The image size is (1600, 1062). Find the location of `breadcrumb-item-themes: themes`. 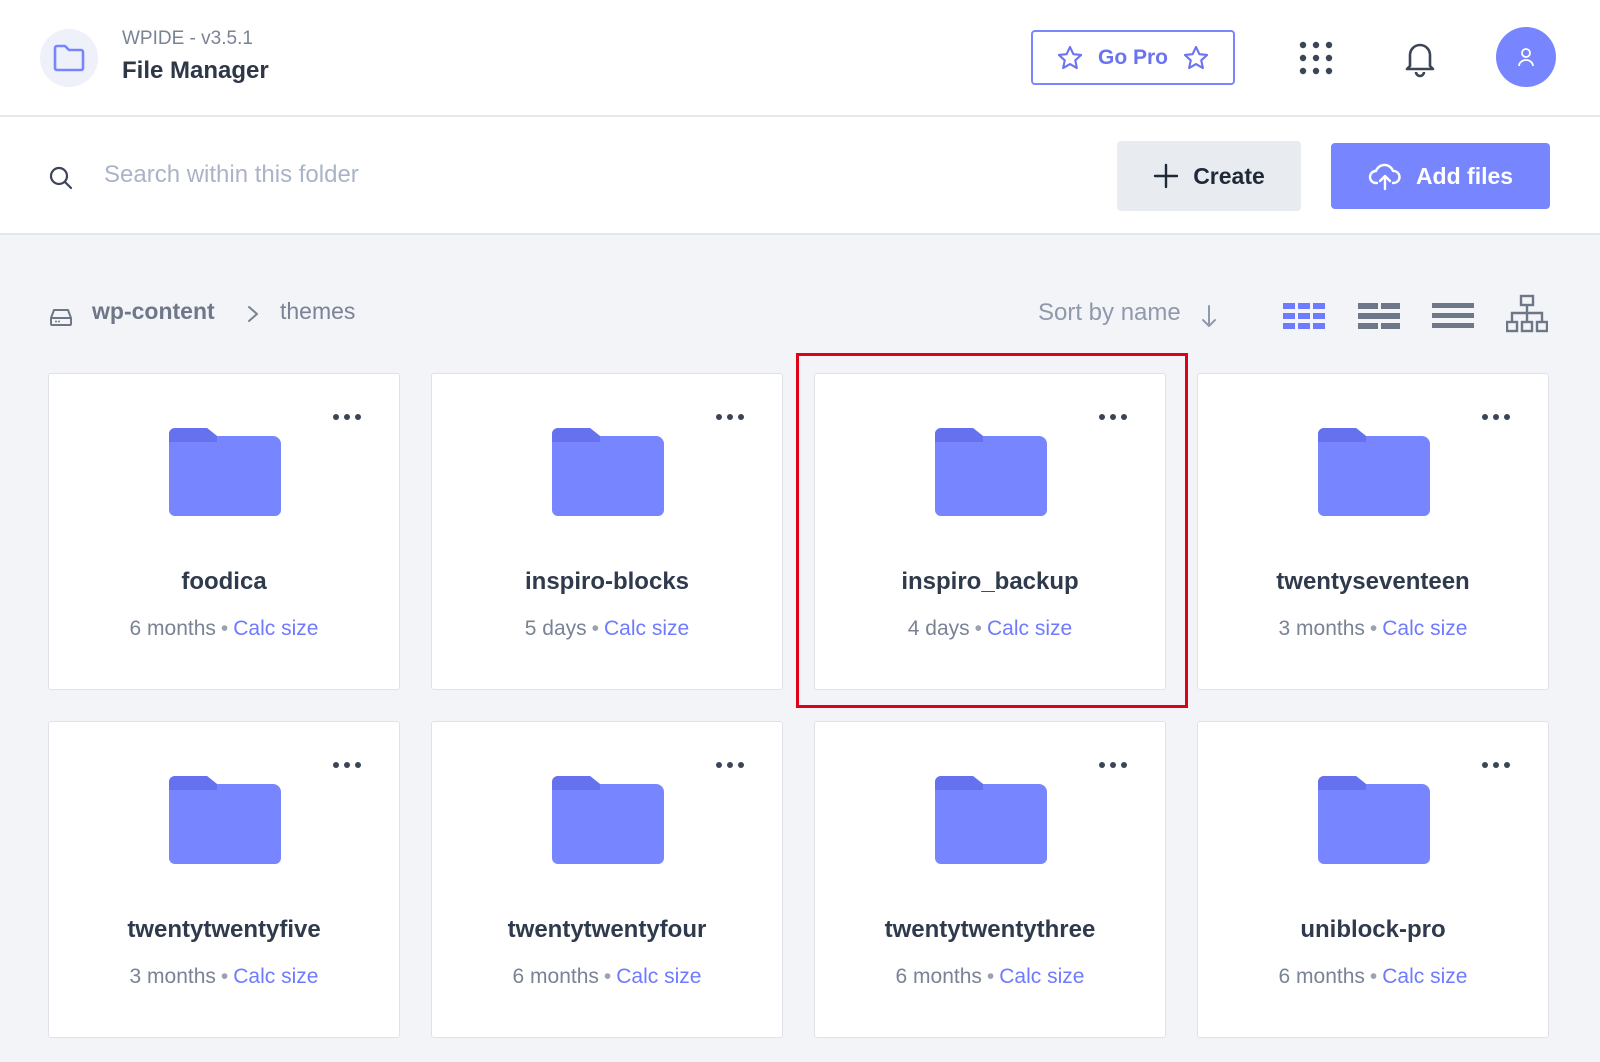

breadcrumb-item-themes: themes is located at coordinates (317, 311).